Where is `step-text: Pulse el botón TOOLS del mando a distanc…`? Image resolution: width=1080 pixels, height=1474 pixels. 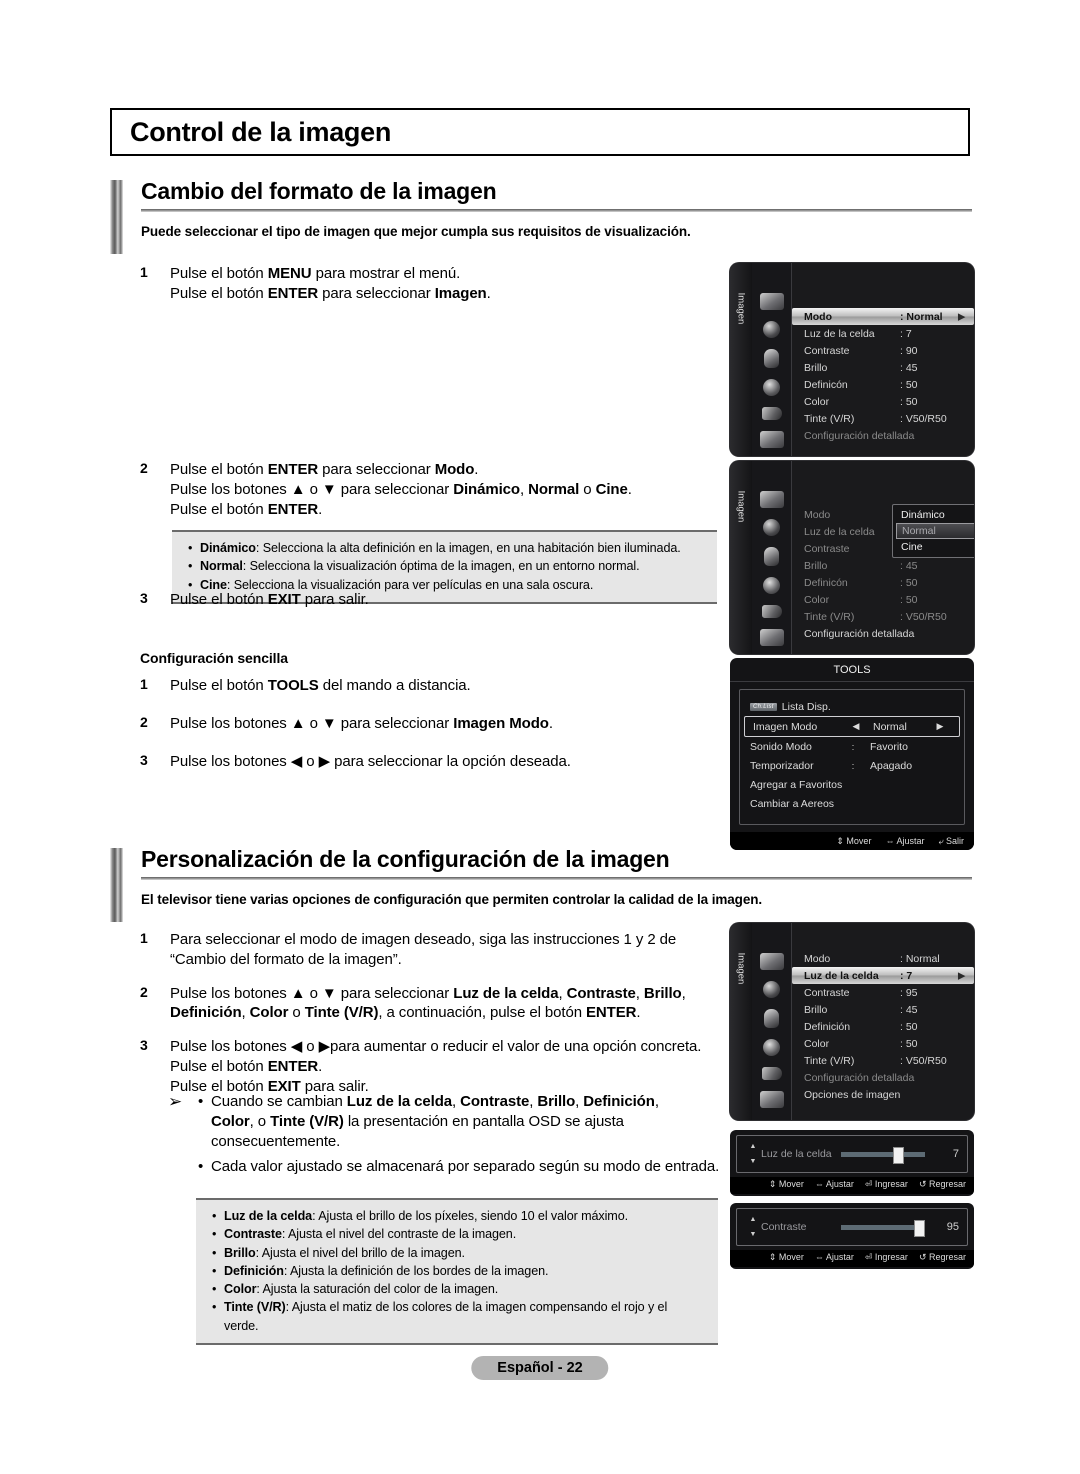
step-text: Pulse el botón TOOLS del mando a distanc… is located at coordinates (320, 686).